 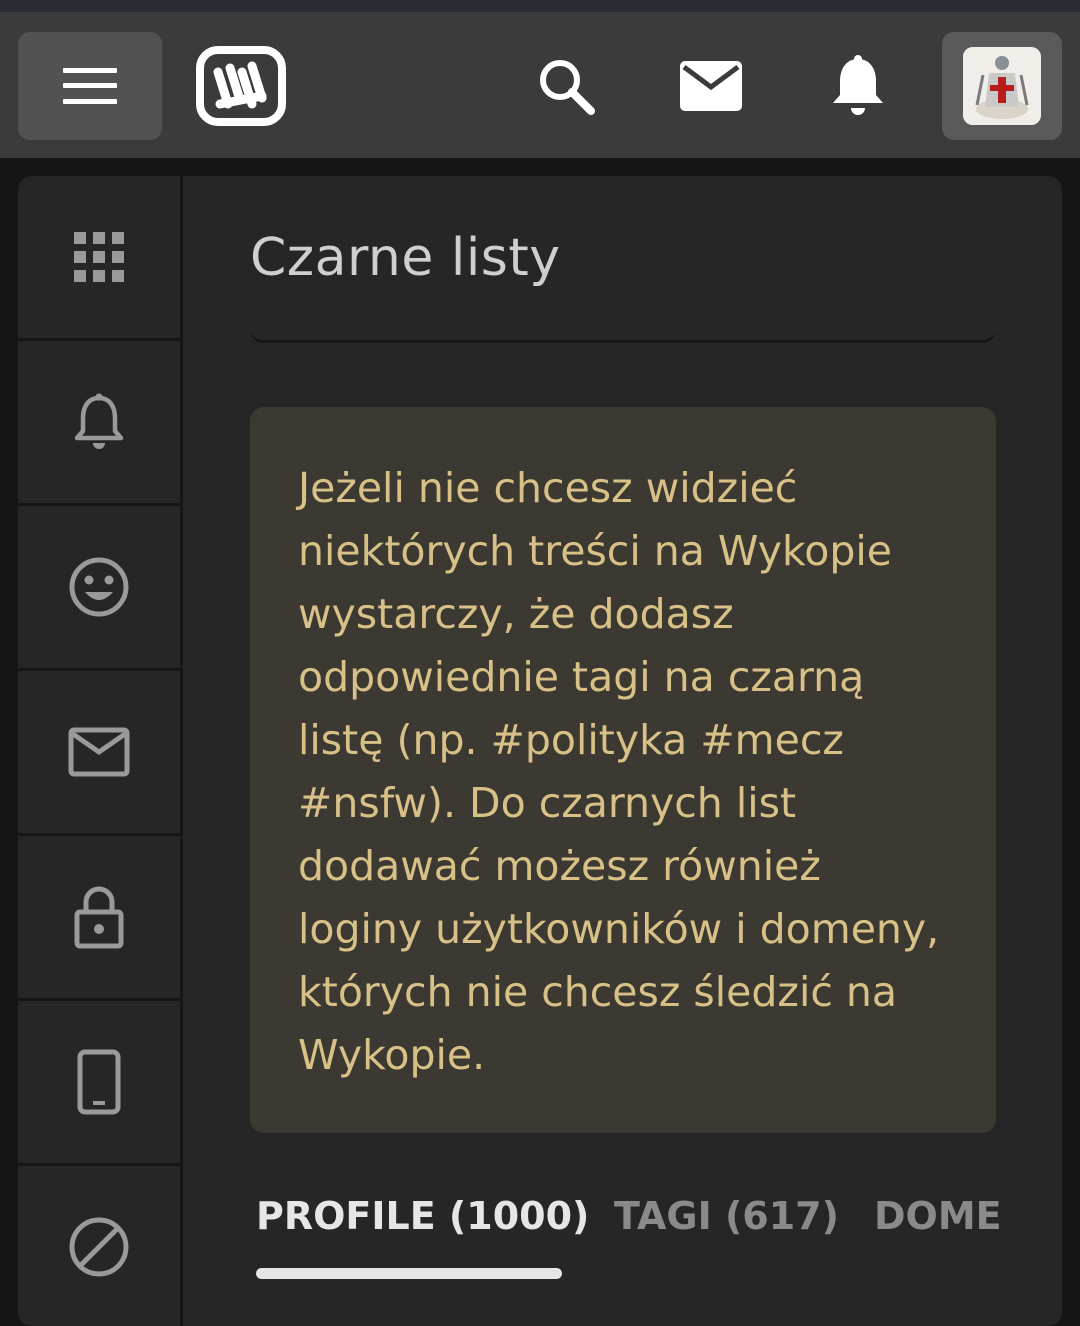 I want to click on search-icon, so click(x=567, y=87).